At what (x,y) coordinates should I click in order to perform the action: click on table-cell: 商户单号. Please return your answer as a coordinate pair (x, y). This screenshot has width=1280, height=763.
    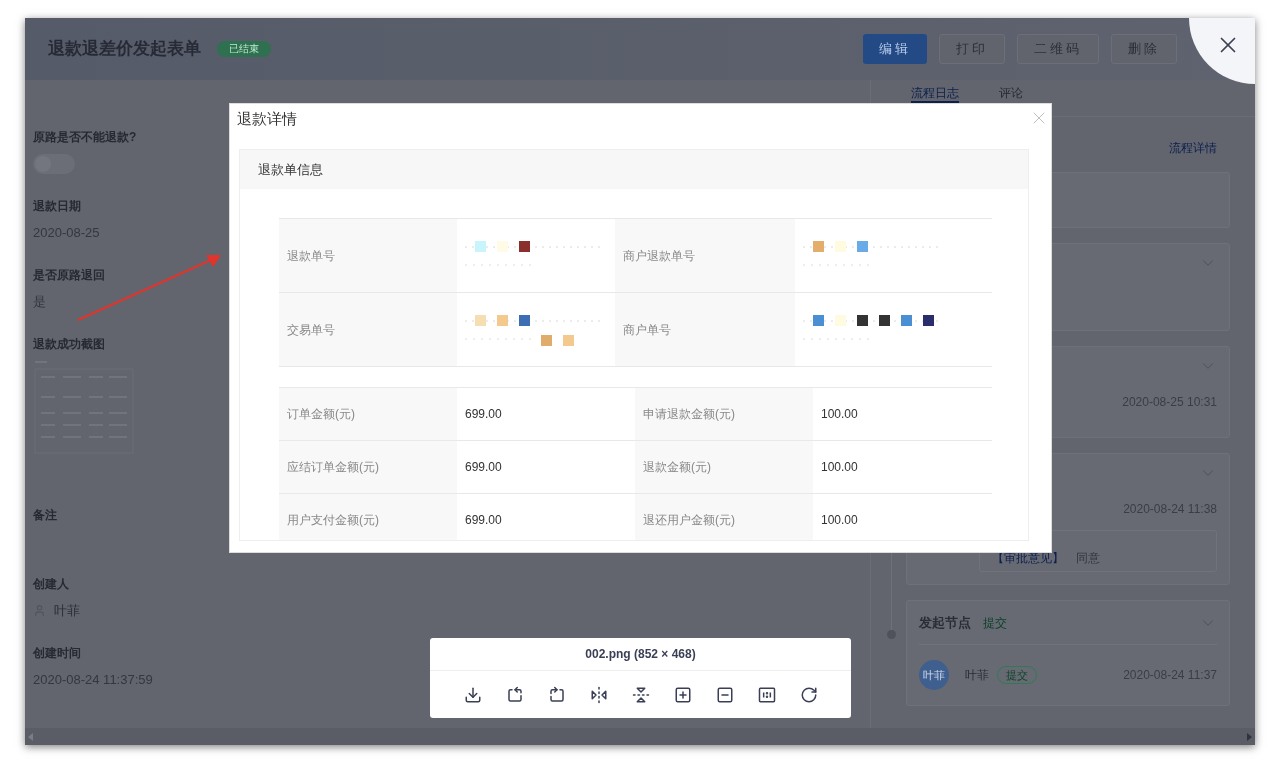
    Looking at the image, I should click on (705, 329).